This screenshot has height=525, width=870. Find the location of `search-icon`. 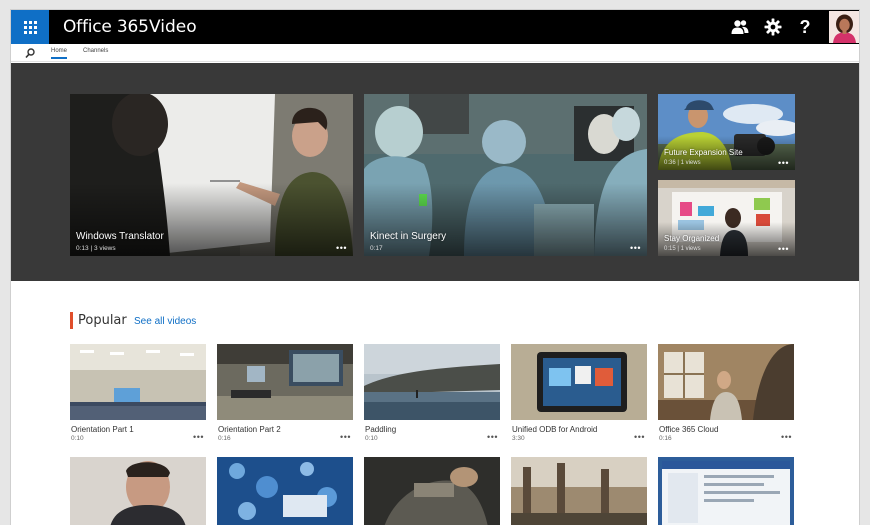

search-icon is located at coordinates (30, 53).